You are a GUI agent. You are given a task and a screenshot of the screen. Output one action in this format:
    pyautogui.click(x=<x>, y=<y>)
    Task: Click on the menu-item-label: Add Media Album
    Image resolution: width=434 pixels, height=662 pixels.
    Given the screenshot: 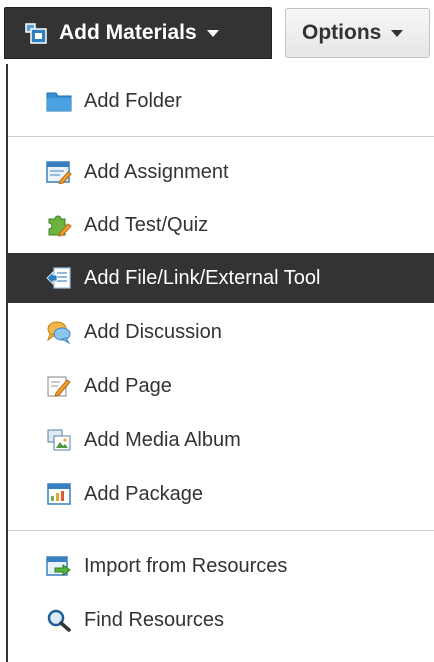 What is the action you would take?
    pyautogui.click(x=162, y=440)
    